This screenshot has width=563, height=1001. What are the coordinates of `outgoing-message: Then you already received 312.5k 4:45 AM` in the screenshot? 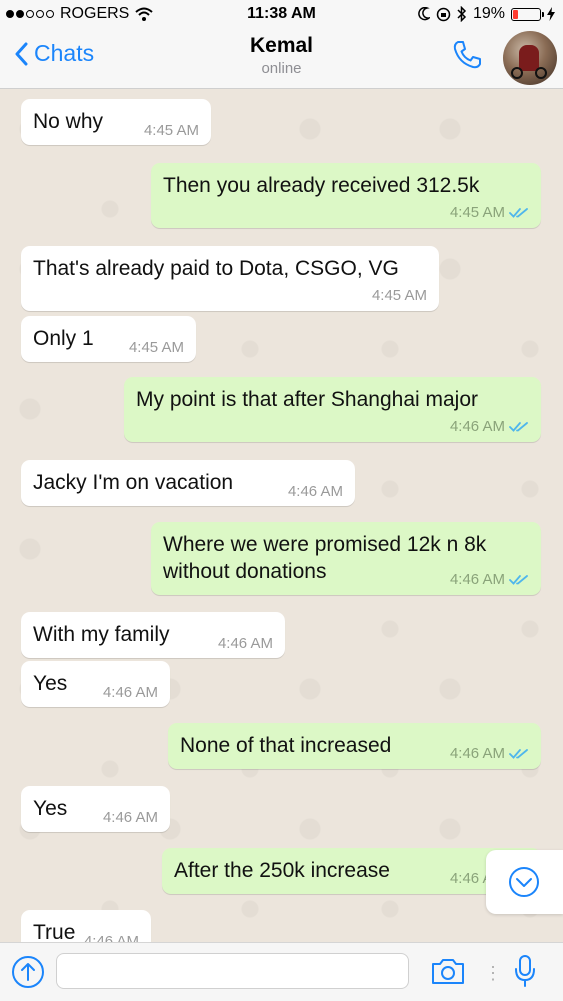 It's located at (346, 195).